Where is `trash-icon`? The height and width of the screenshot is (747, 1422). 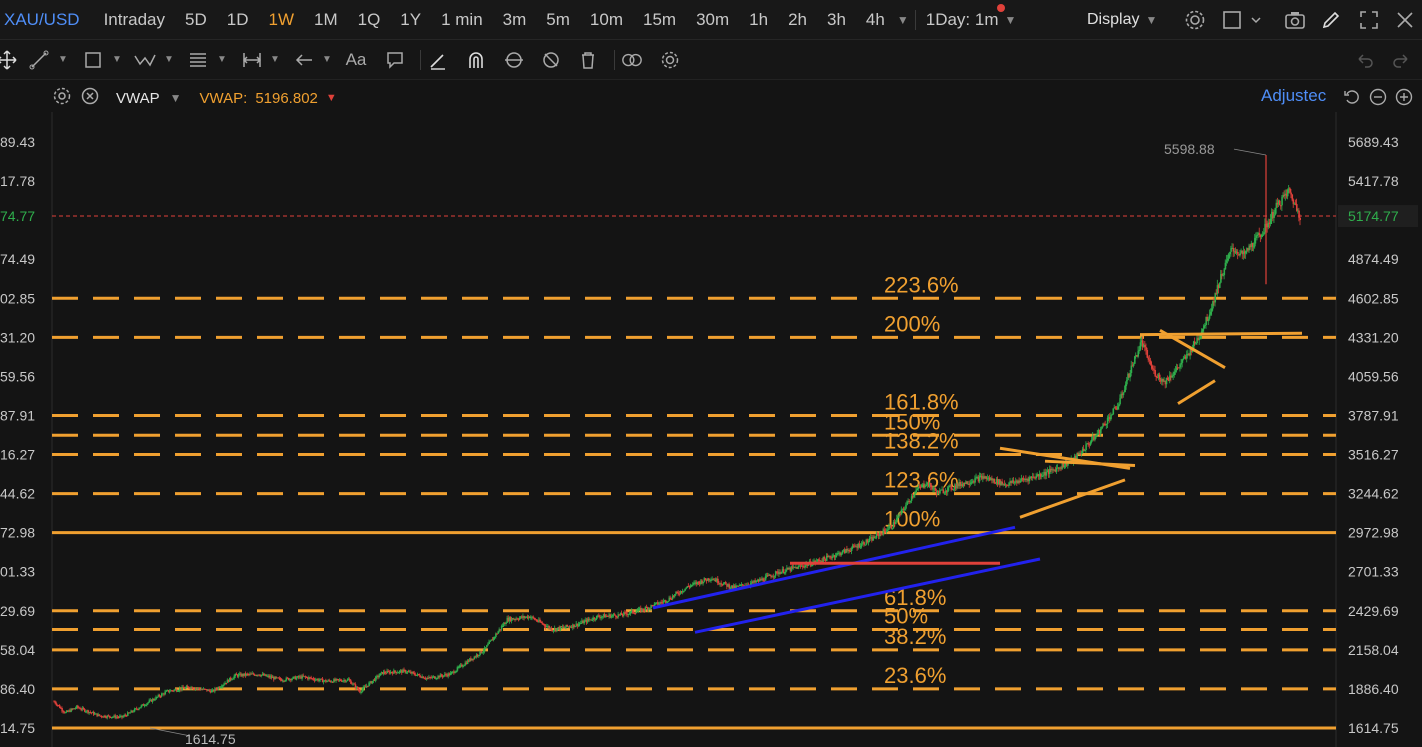
trash-icon is located at coordinates (588, 60).